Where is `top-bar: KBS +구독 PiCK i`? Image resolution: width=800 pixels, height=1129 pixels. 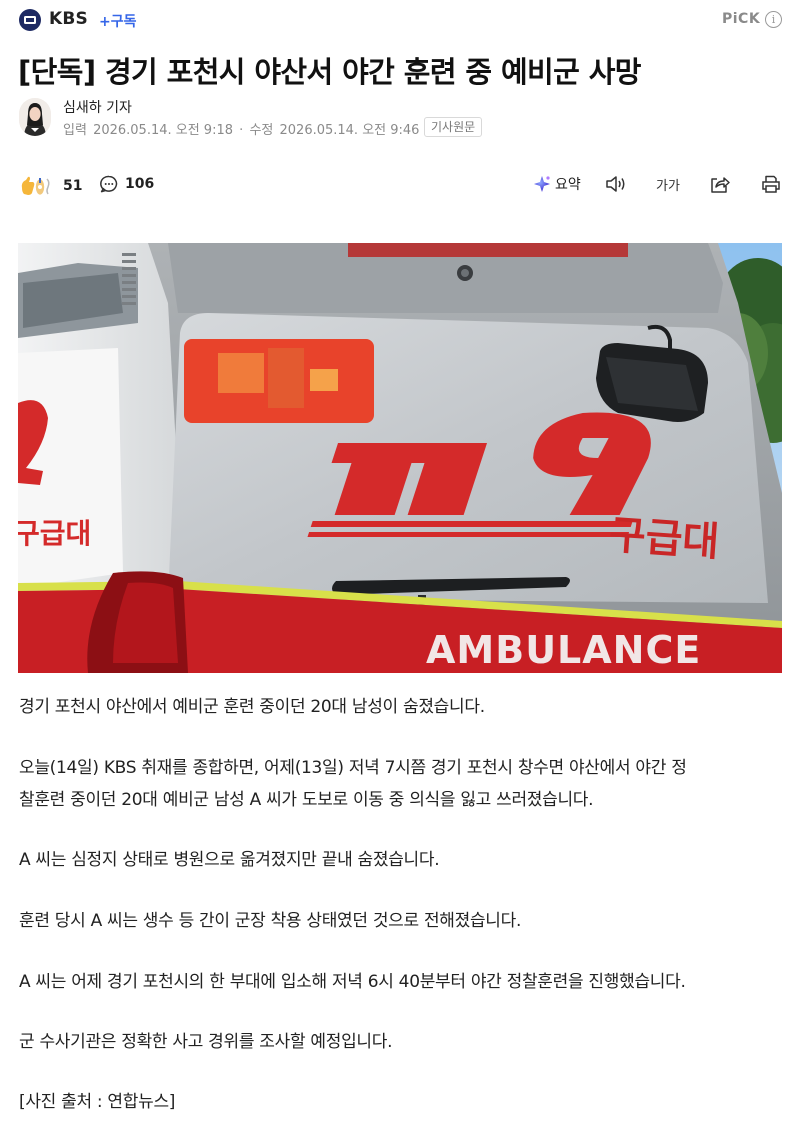 top-bar: KBS +구독 PiCK i is located at coordinates (400, 21).